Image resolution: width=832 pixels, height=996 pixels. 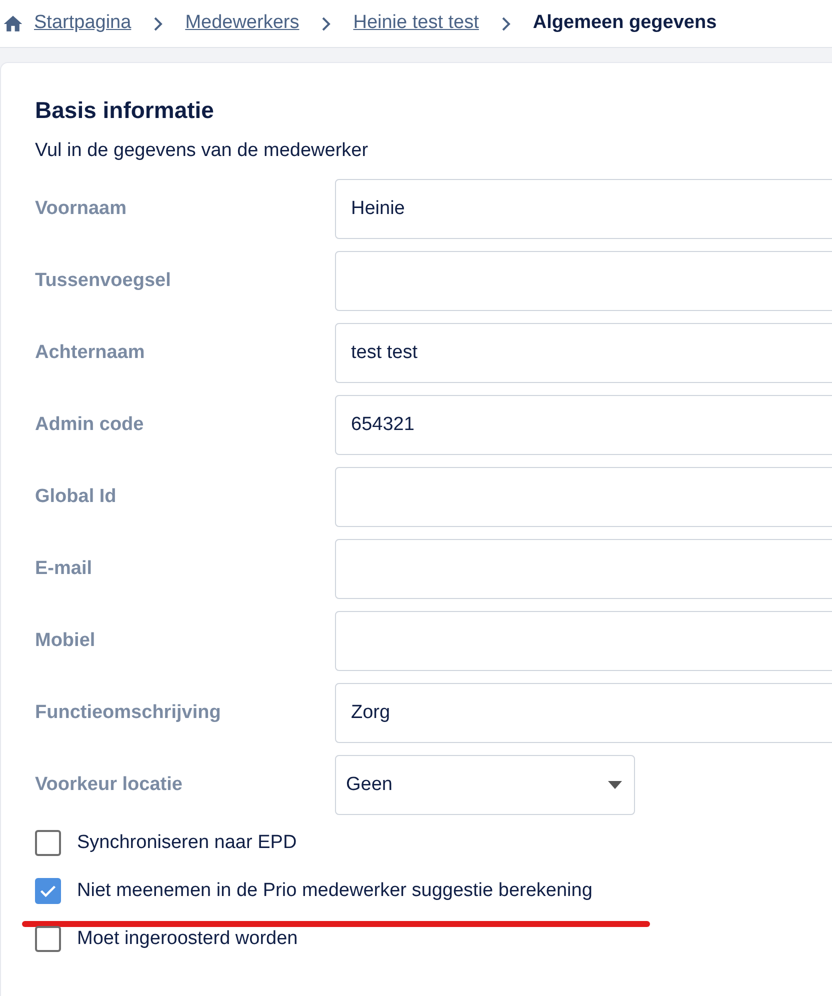 What do you see at coordinates (416, 23) in the screenshot?
I see `breadcrumb-link: Heinie test test` at bounding box center [416, 23].